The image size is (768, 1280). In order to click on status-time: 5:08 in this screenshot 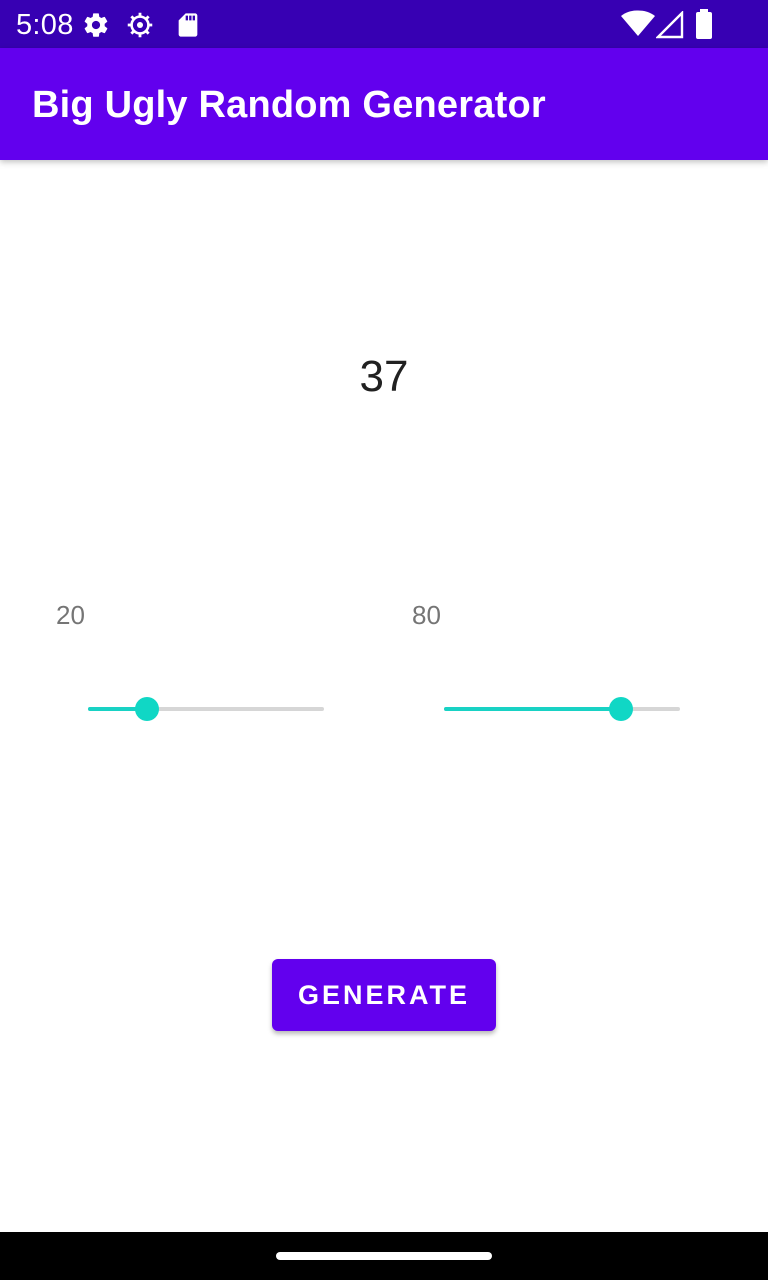, I will do `click(45, 25)`.